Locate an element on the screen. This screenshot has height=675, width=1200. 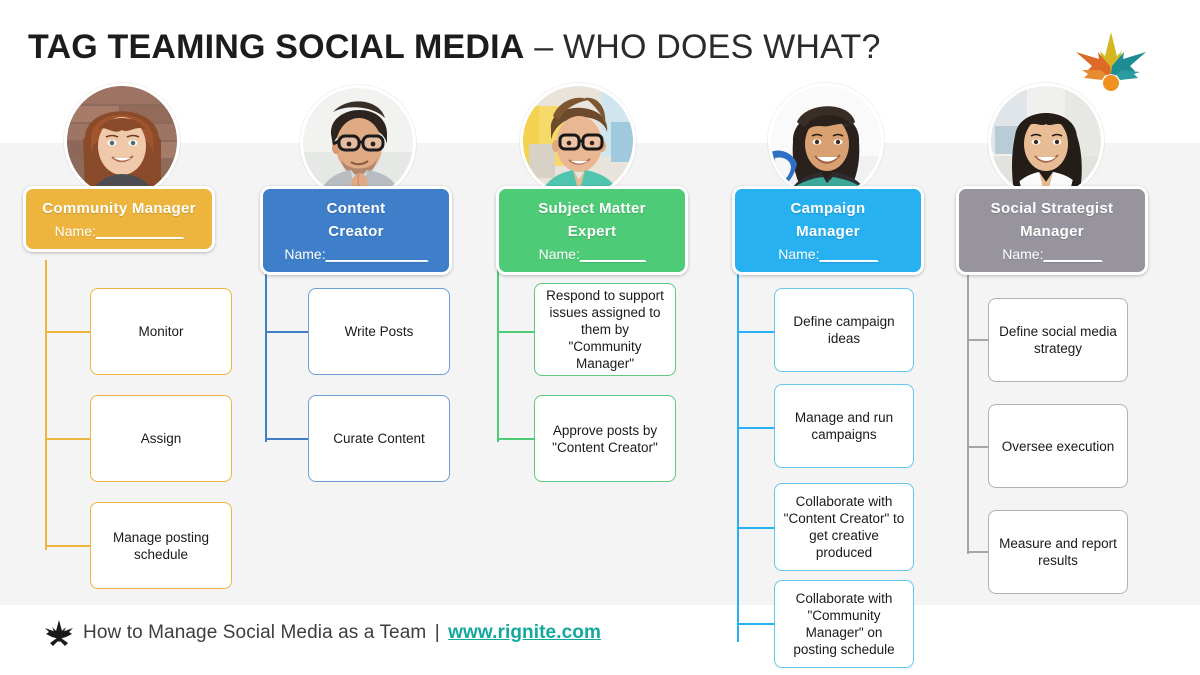
role-name-field: Name:______________ is located at coordinates (356, 254).